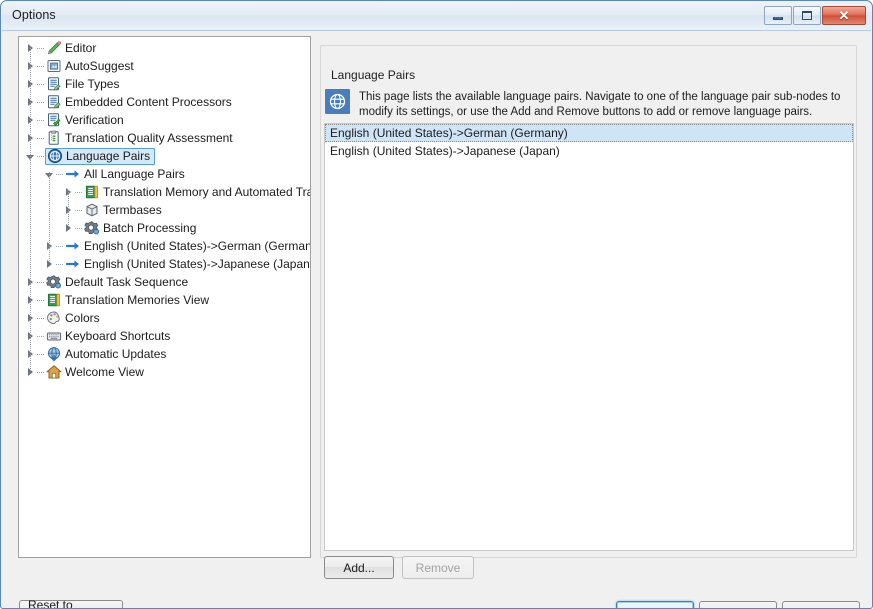  I want to click on tree-item-language-pairs: Language Pairs, so click(164, 156).